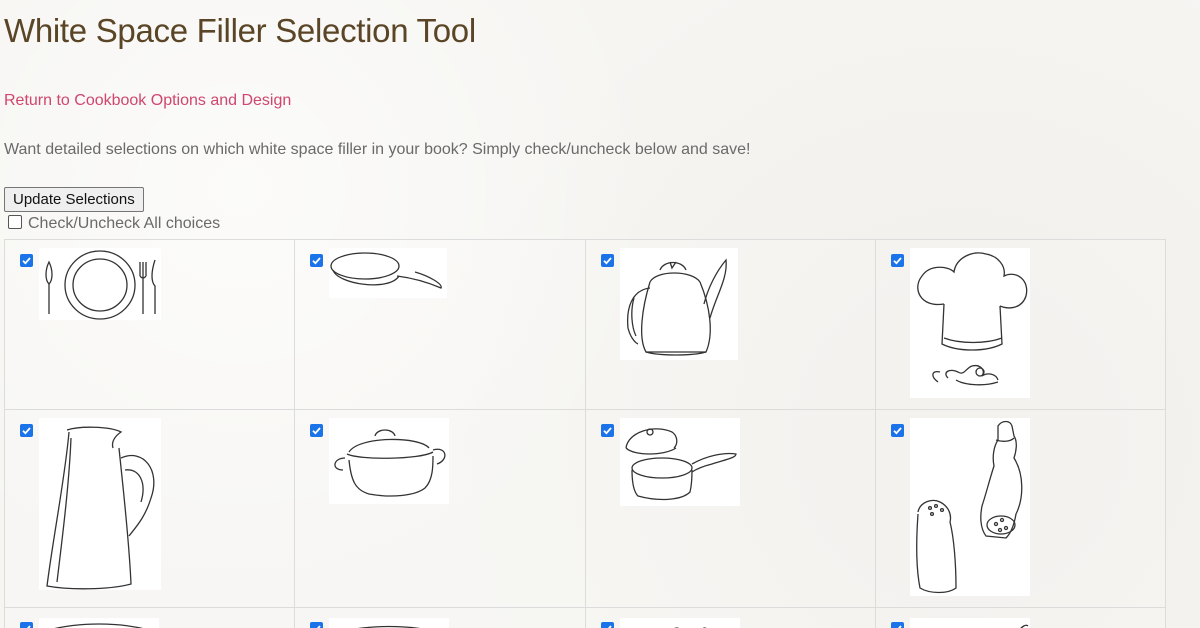  I want to click on check-all-toggle: Check/Uncheck All choices, so click(114, 224).